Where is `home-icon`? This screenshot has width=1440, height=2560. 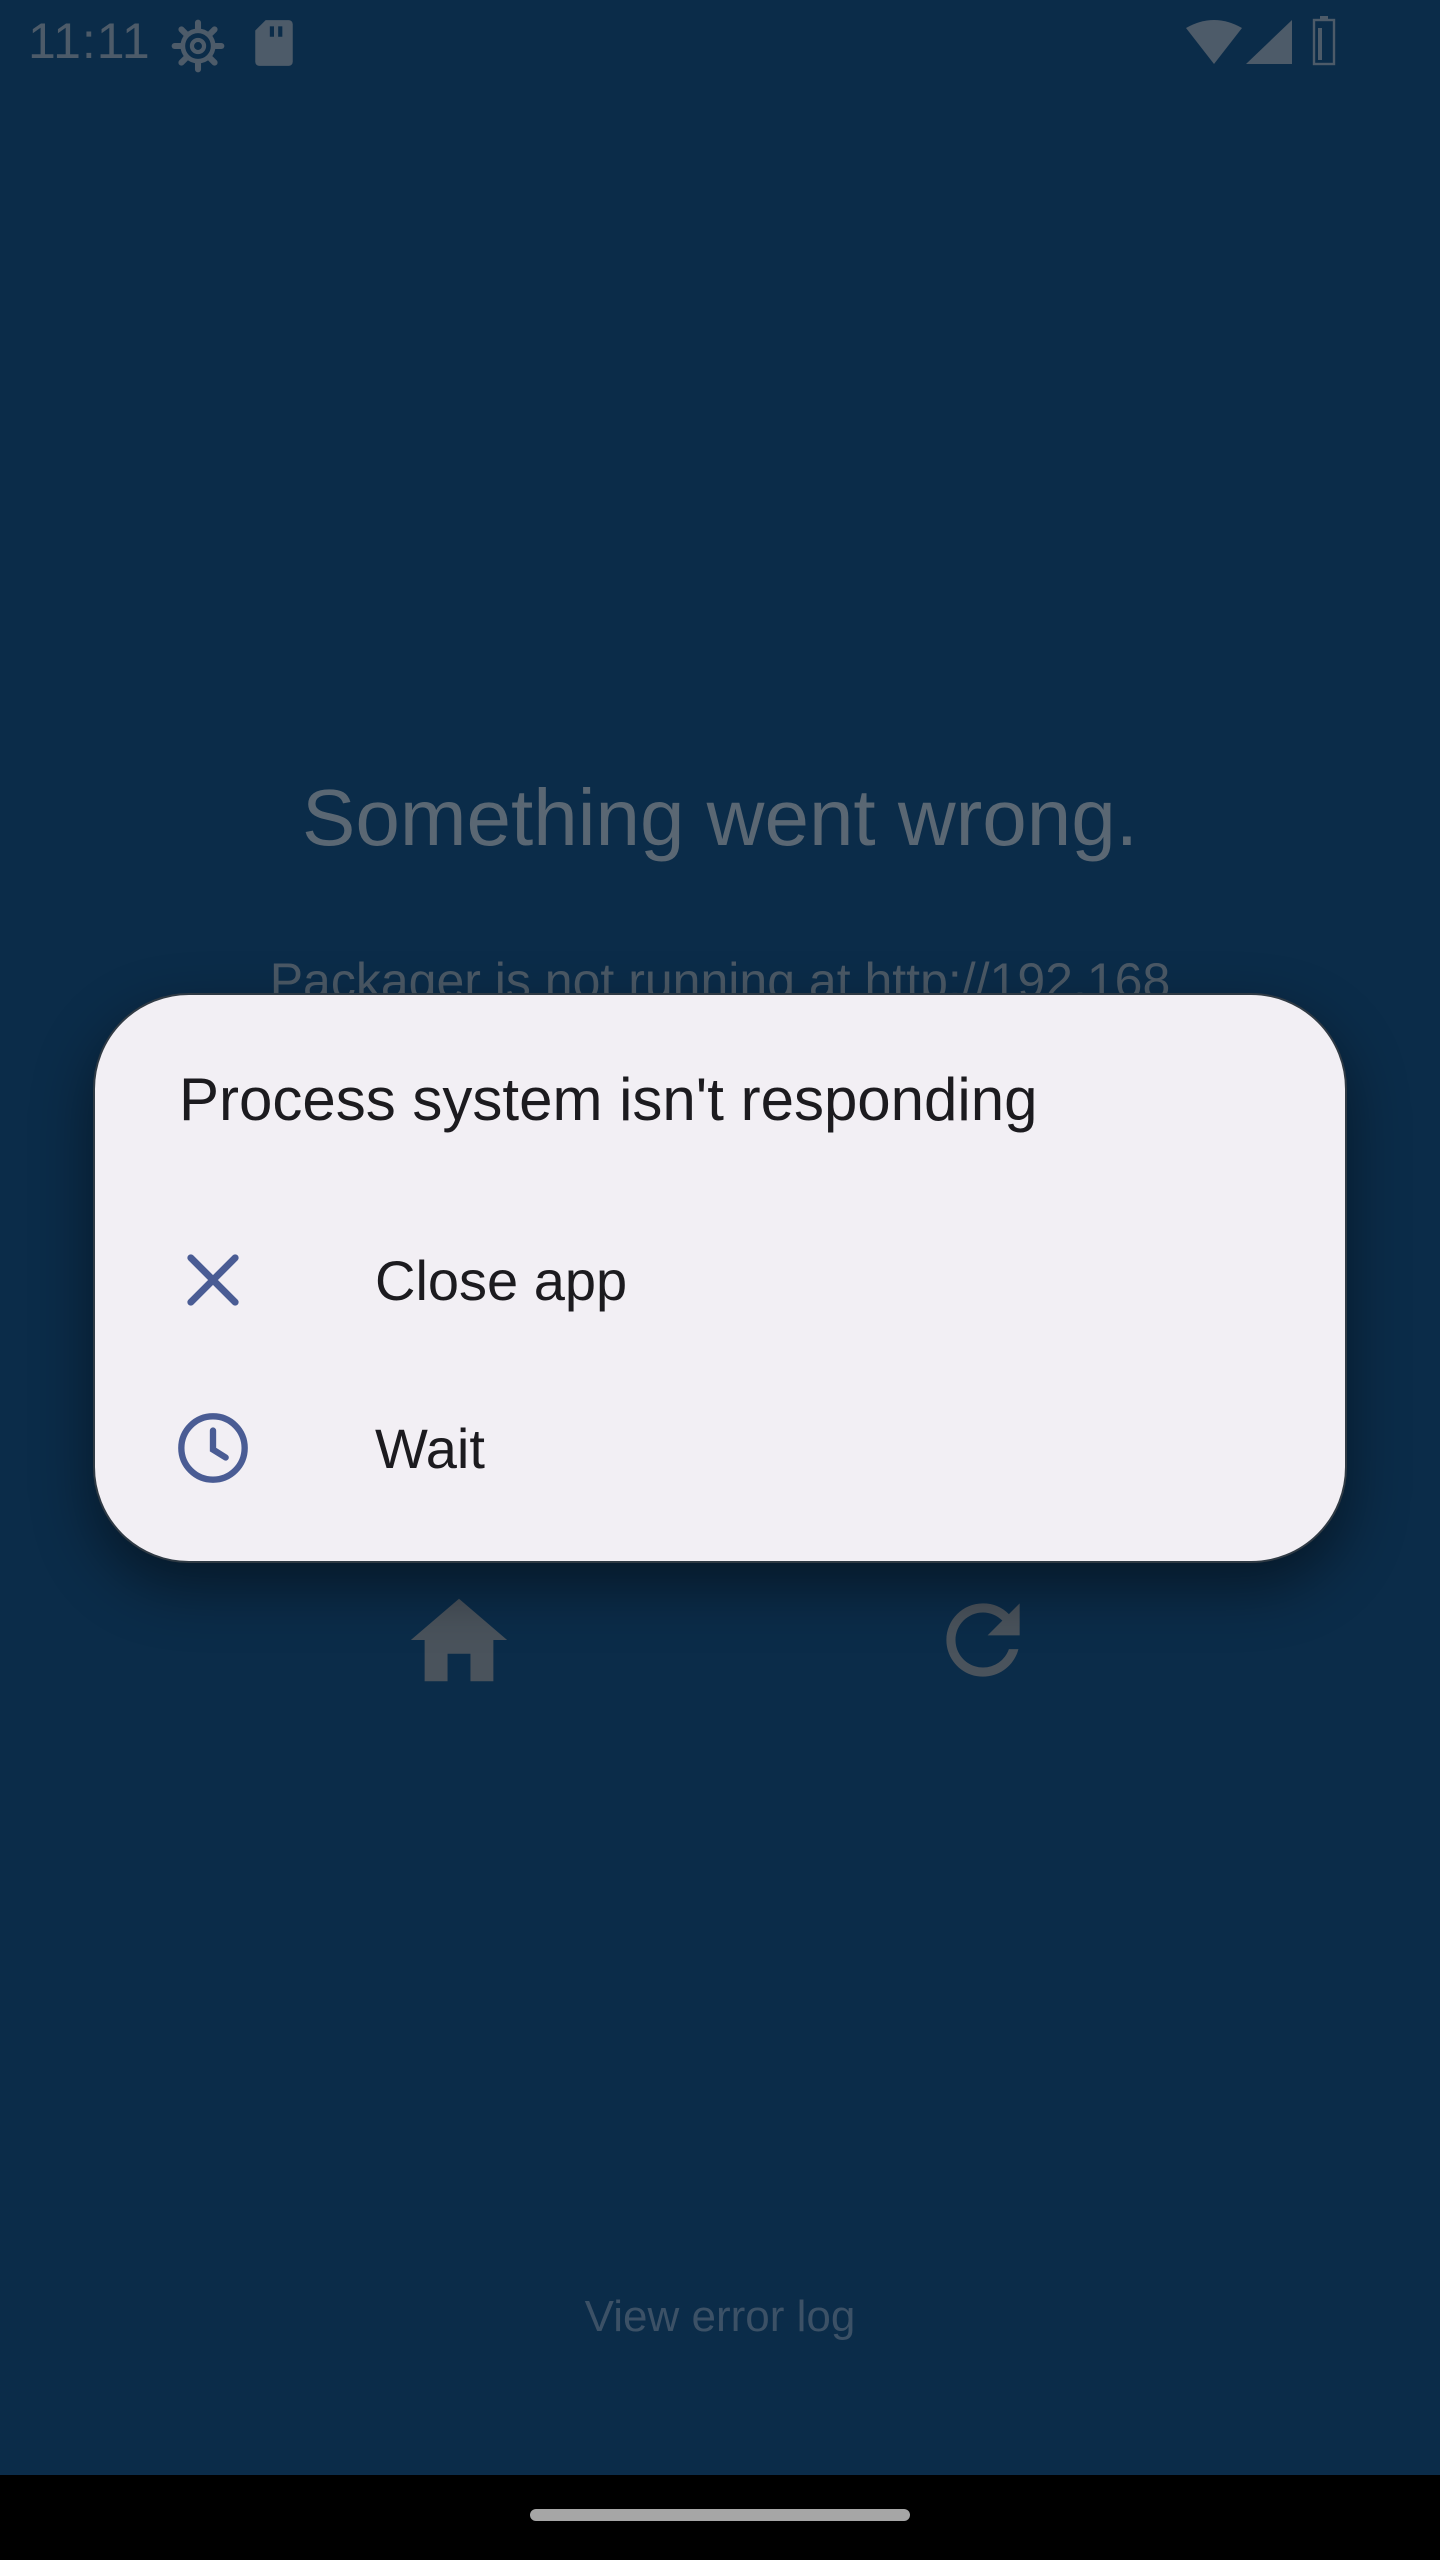
home-icon is located at coordinates (459, 1640).